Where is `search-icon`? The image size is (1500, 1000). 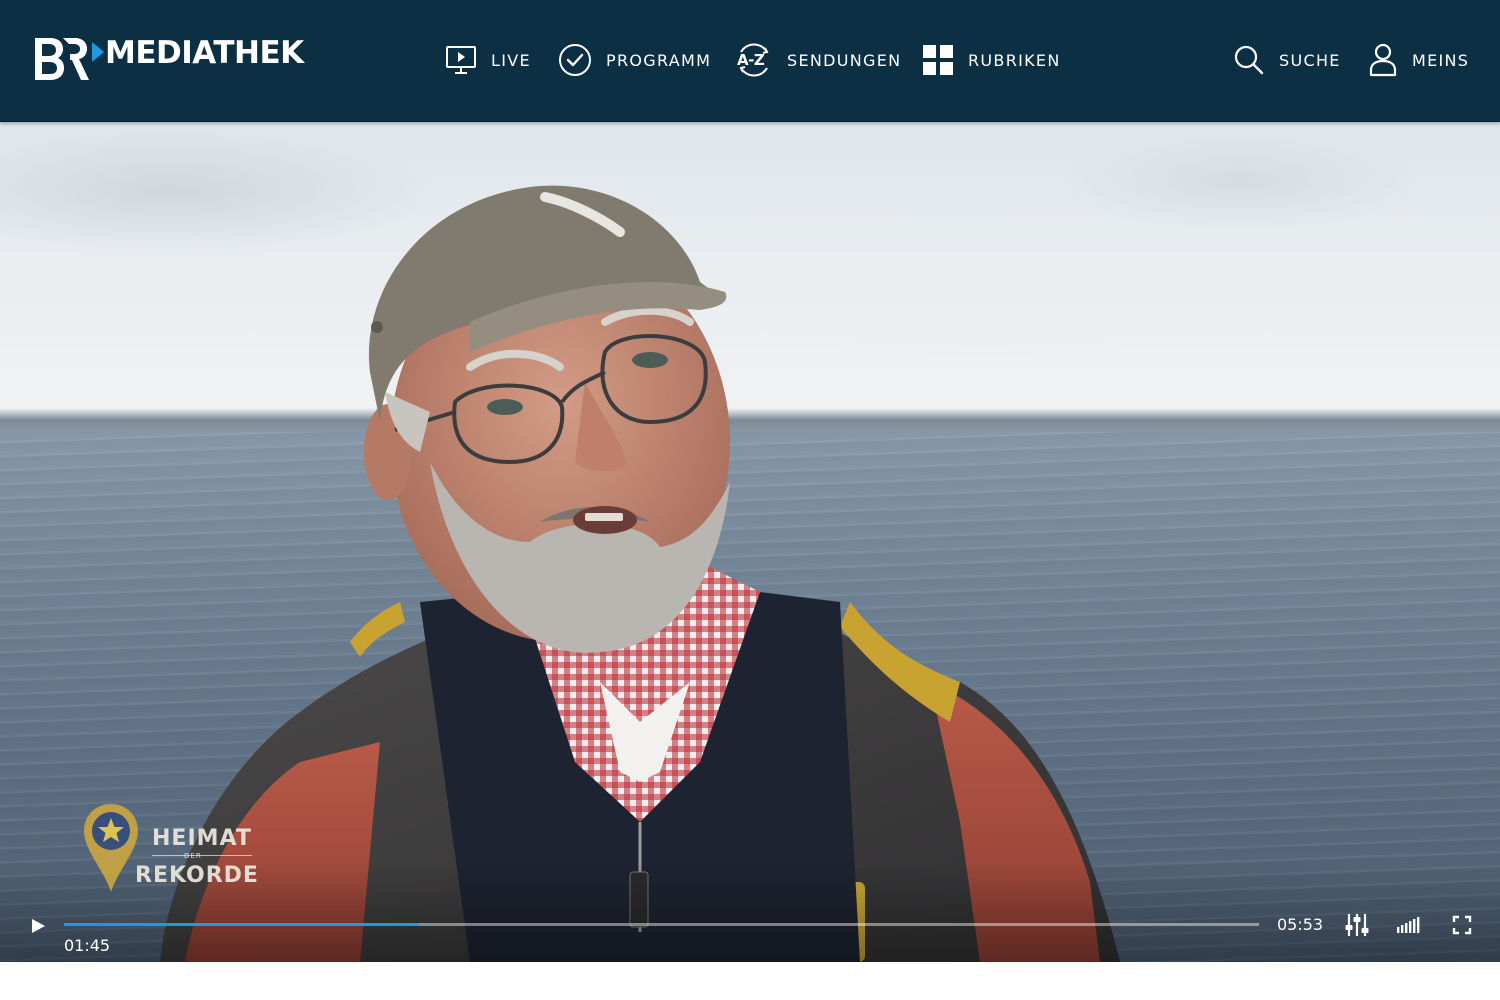
search-icon is located at coordinates (1249, 60).